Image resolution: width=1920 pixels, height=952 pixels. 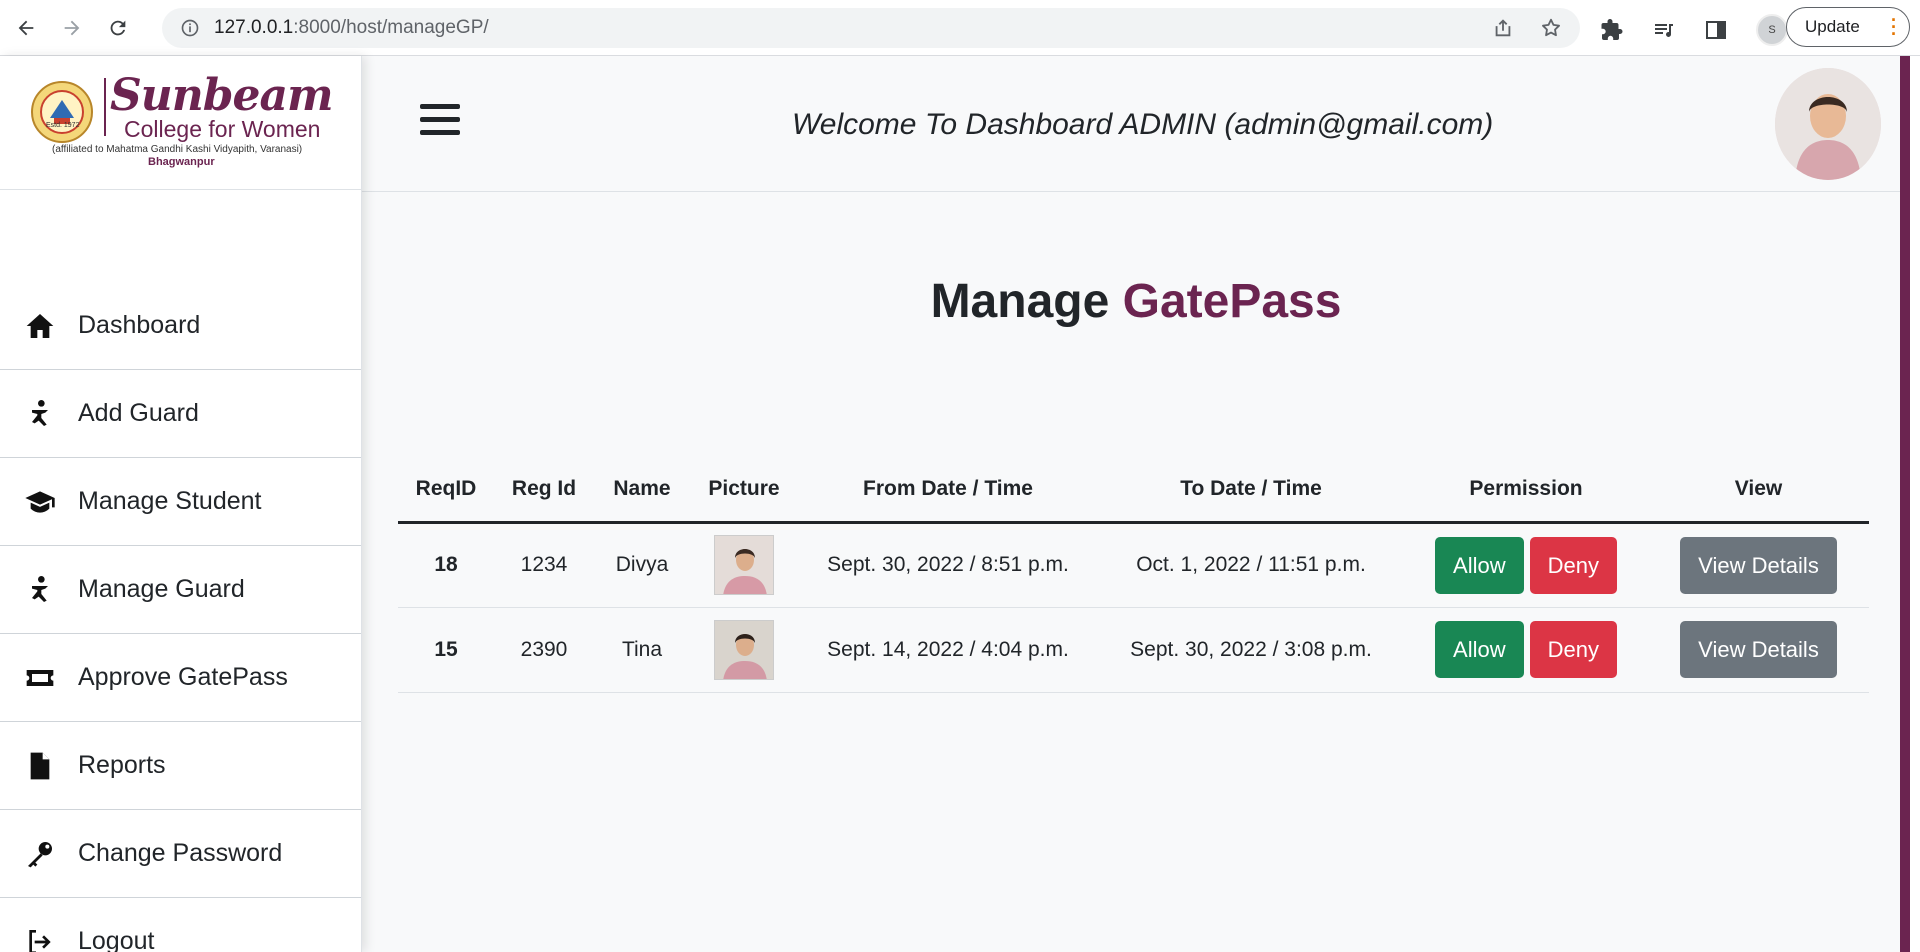 I want to click on sidebar-item-label: Reports, so click(x=122, y=765).